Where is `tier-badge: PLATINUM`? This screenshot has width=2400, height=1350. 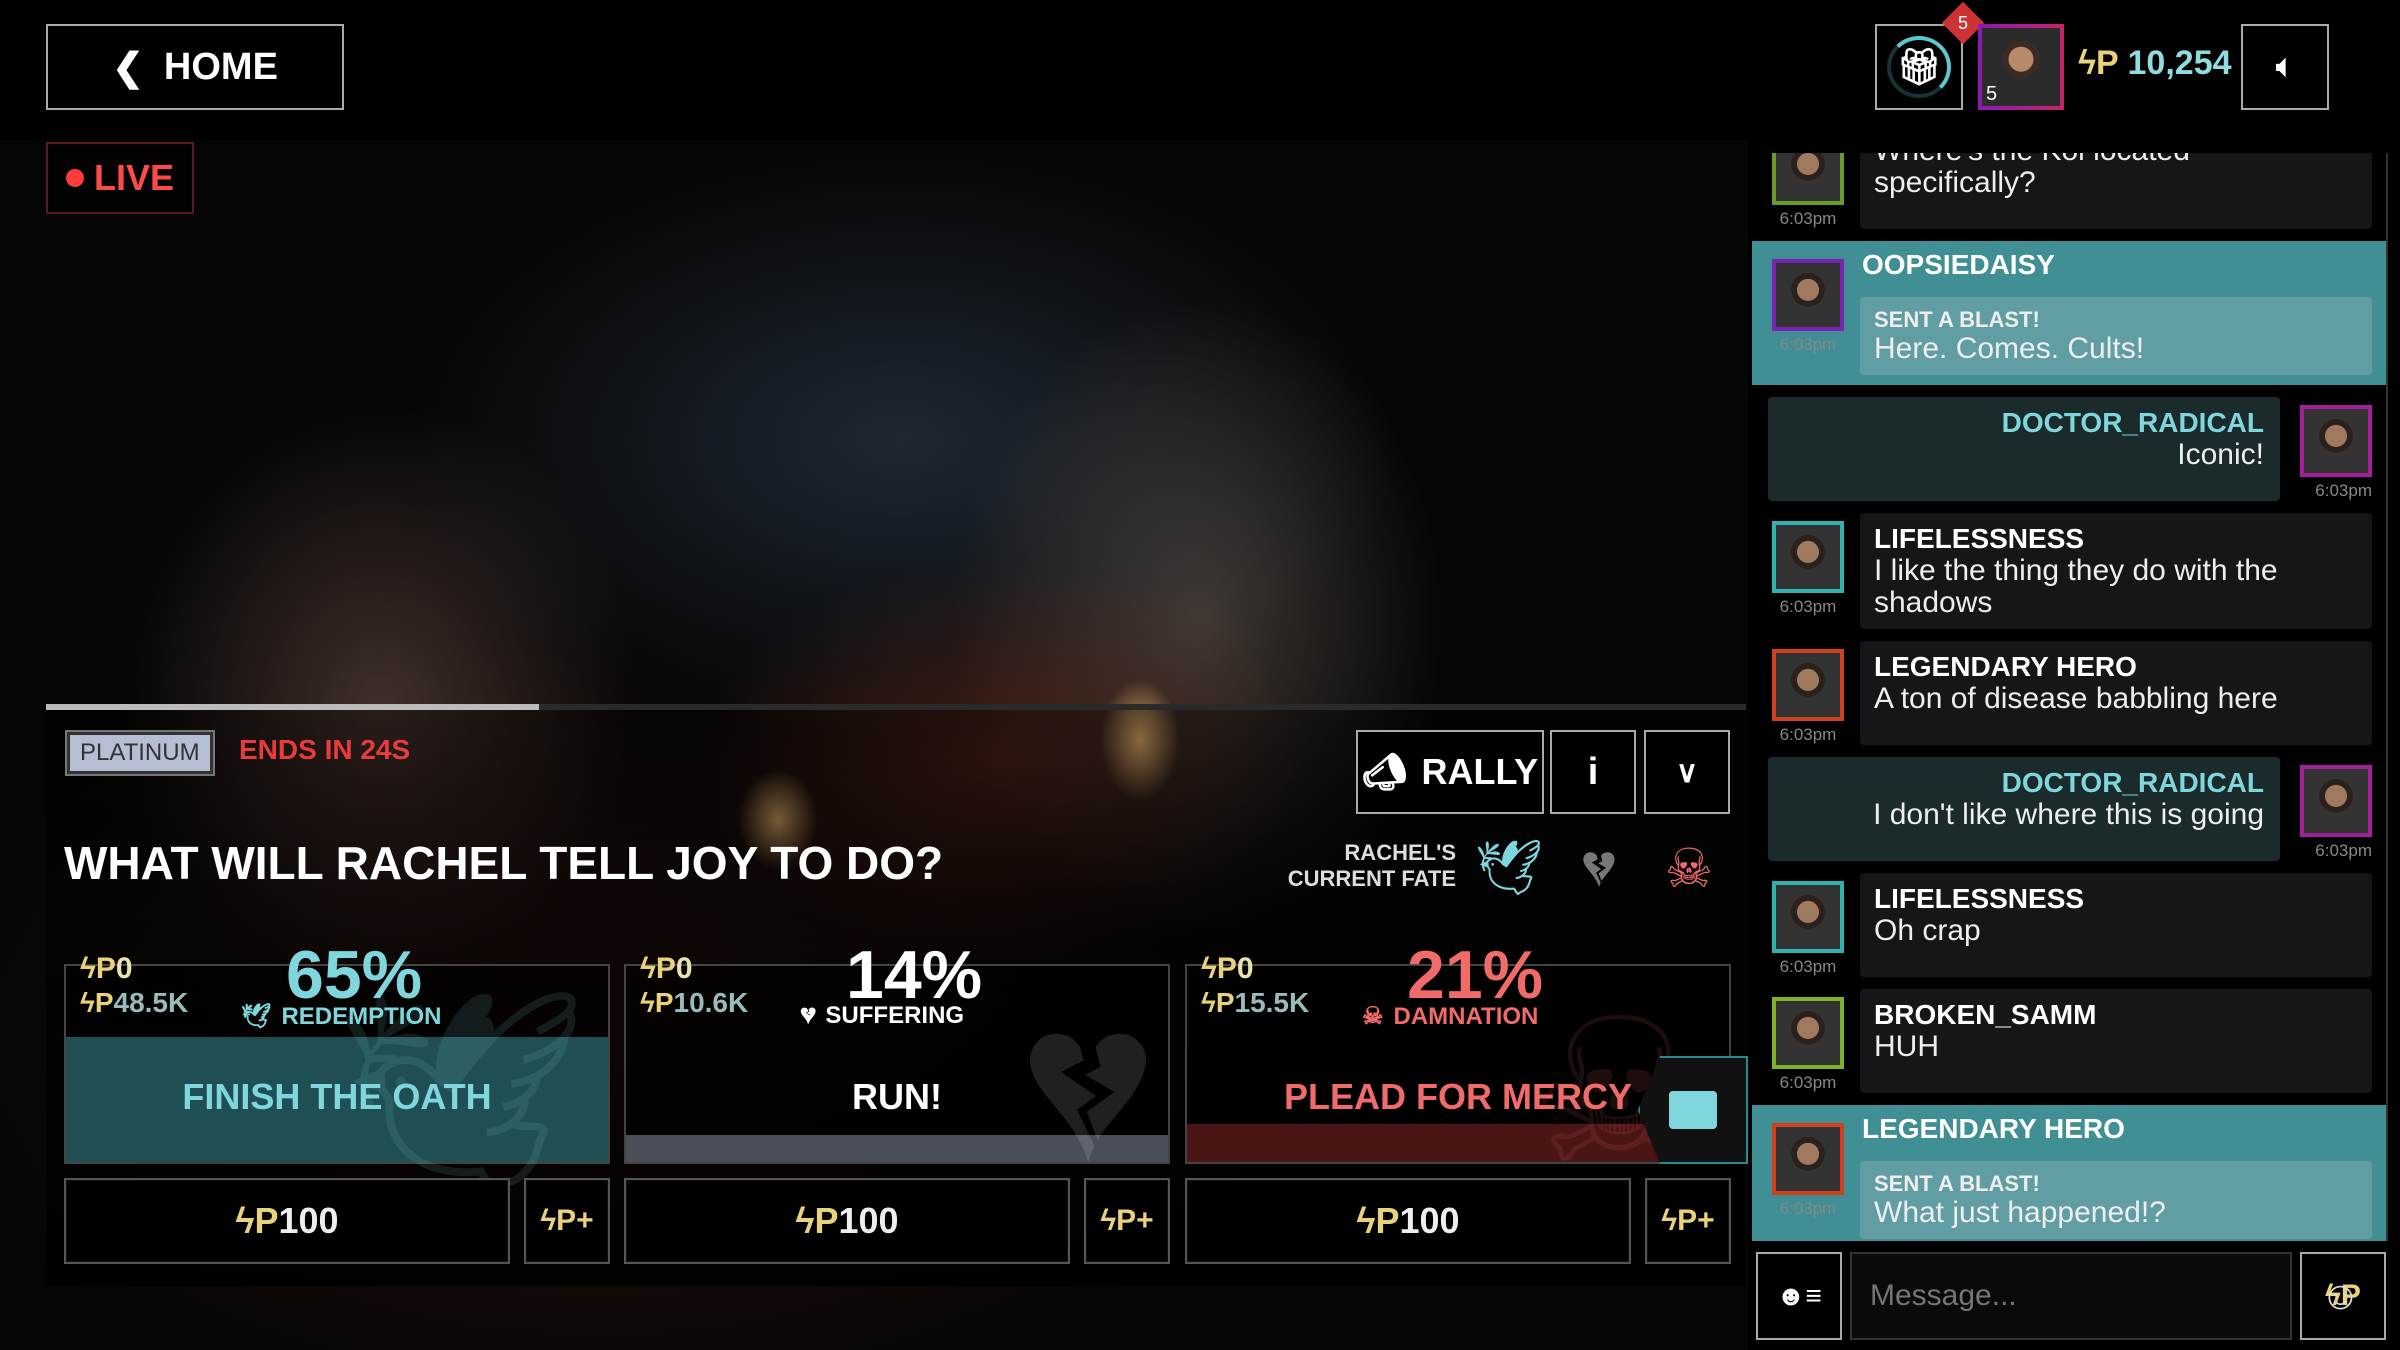
tier-badge: PLATINUM is located at coordinates (140, 753).